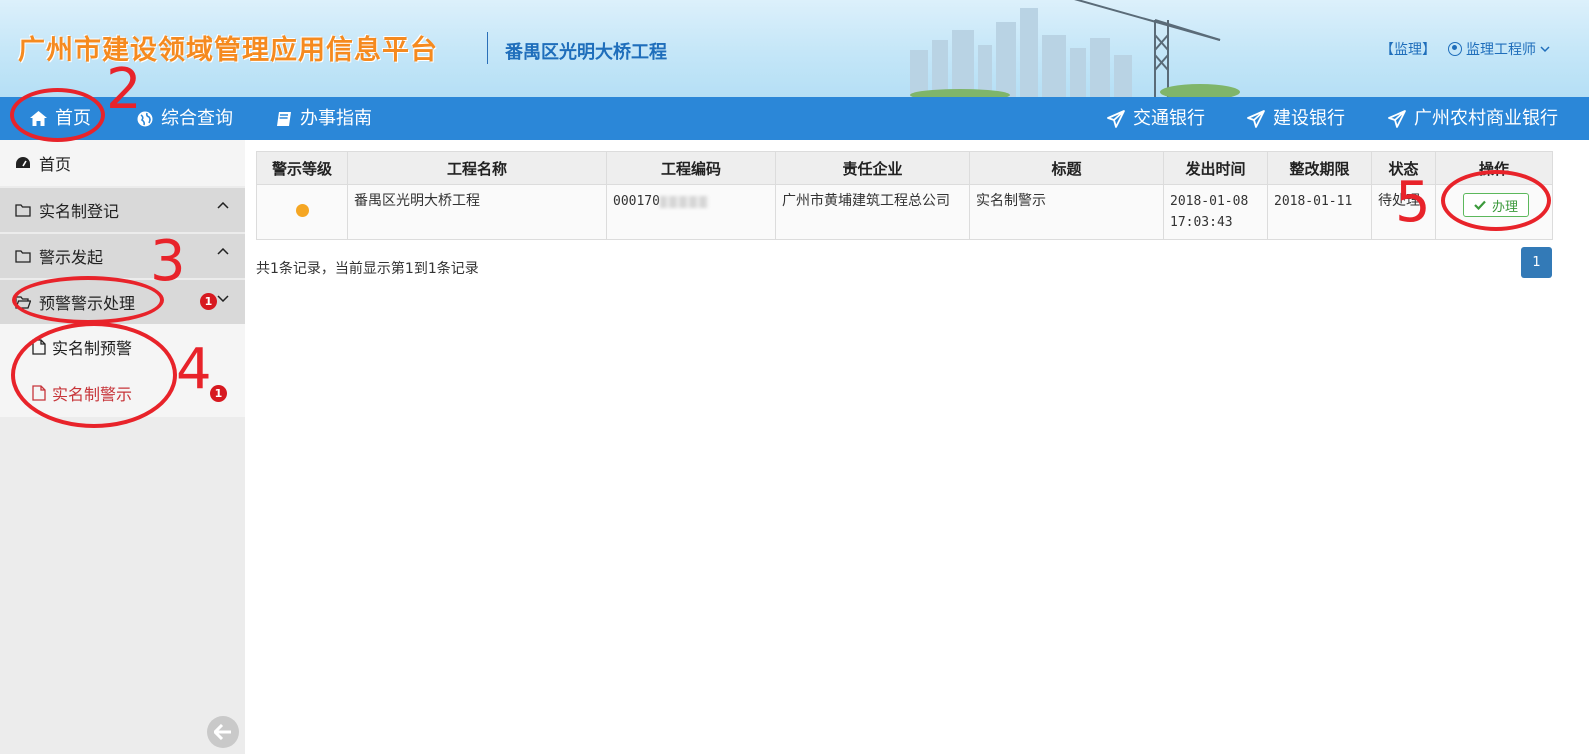 This screenshot has width=1589, height=754. Describe the element at coordinates (1309, 118) in the screenshot. I see `nav-ccb-label: 建设银行` at that location.